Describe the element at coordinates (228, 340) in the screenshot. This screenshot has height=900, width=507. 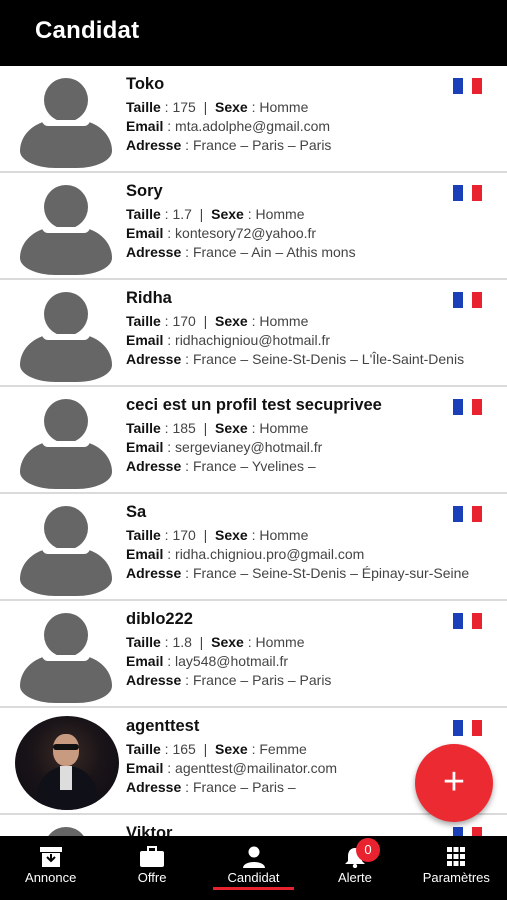
I see `candidate-email: Email : ridhachigniou@hotmail.fr` at that location.